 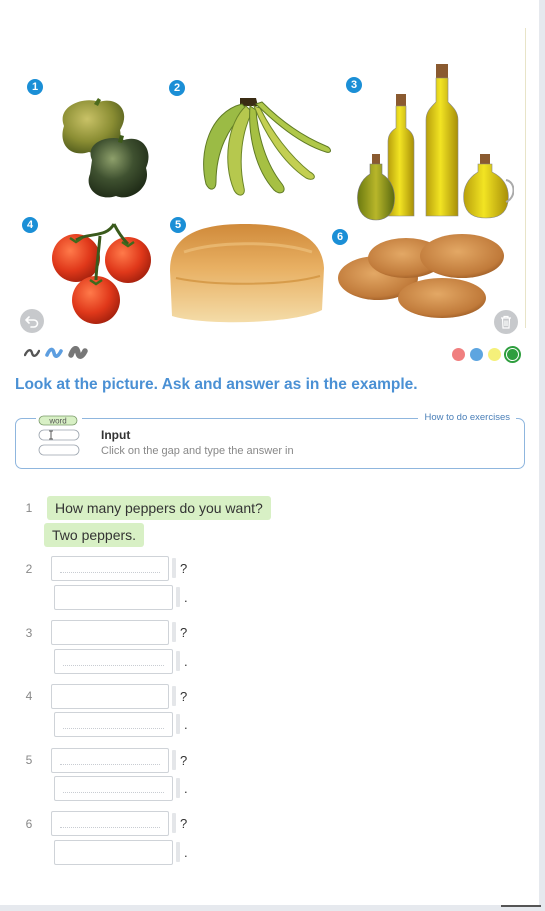 I want to click on color-green-selected, so click(x=512, y=354).